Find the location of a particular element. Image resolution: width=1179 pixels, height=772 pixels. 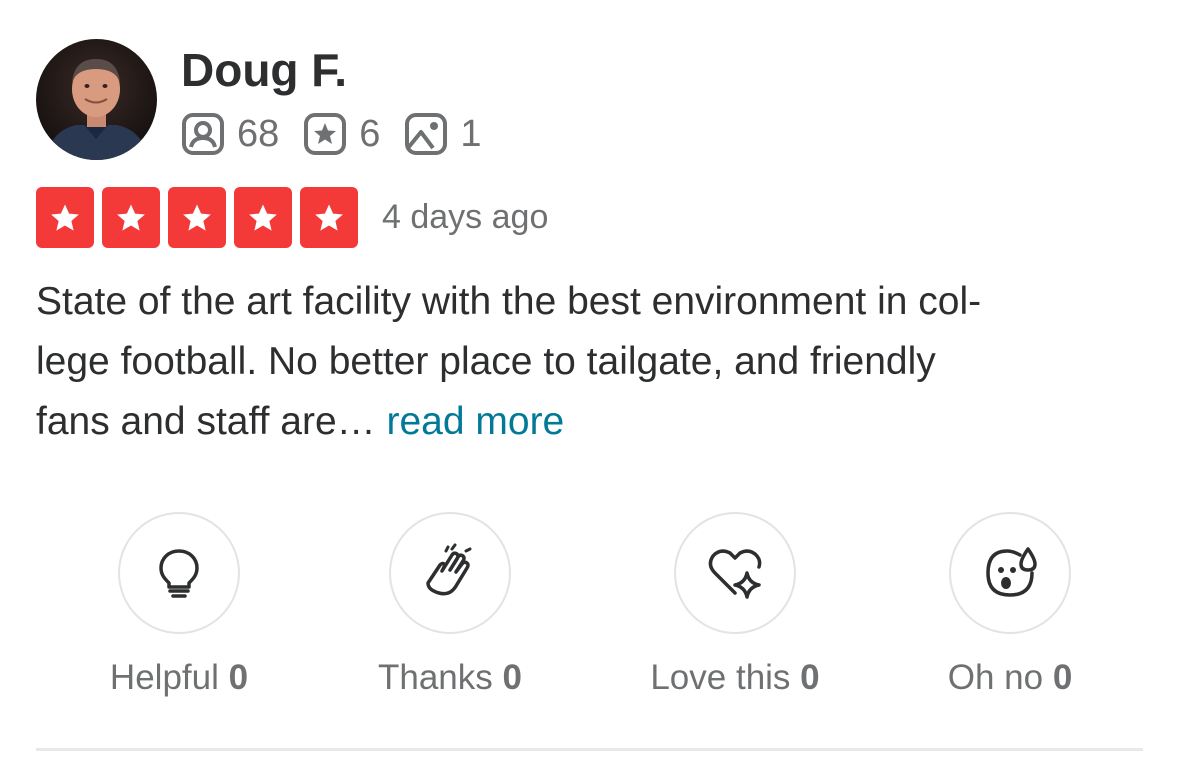

reaction-name: Love this is located at coordinates (720, 677).